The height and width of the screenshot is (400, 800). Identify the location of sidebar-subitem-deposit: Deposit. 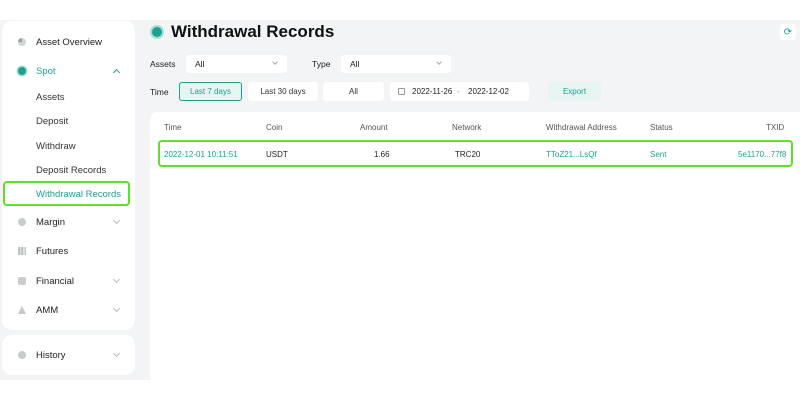
(68, 121).